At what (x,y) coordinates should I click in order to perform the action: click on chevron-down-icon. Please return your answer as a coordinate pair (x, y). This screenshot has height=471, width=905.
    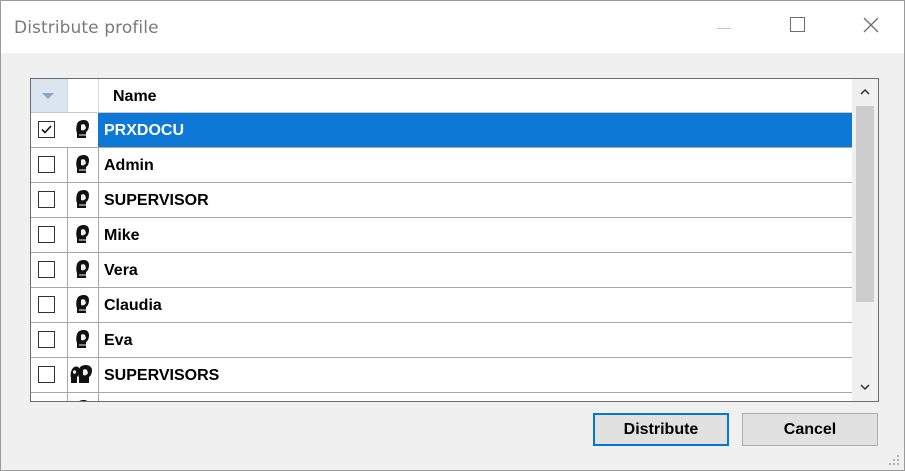
    Looking at the image, I should click on (865, 387).